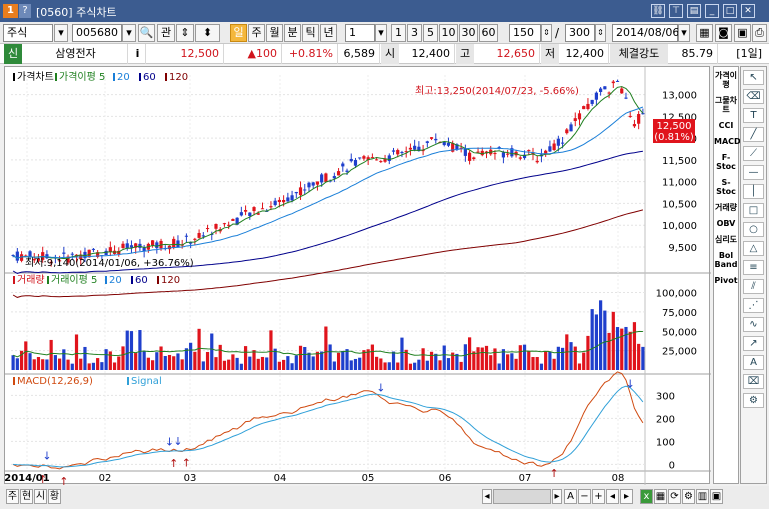 This screenshot has height=509, width=769. What do you see at coordinates (753, 77) in the screenshot?
I see `cursor-icon: ↖` at bounding box center [753, 77].